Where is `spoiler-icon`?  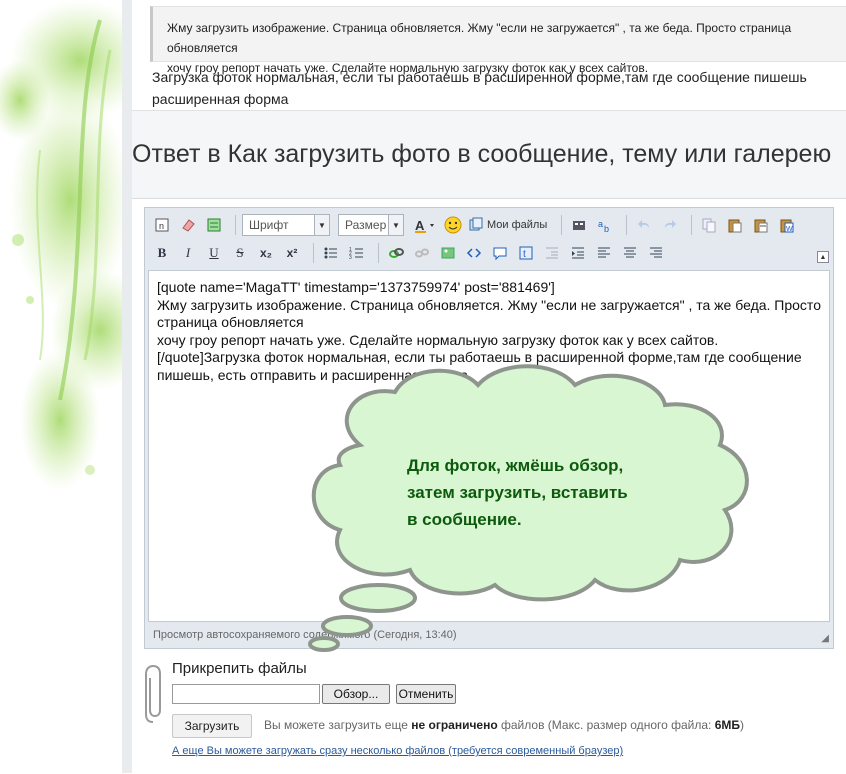
spoiler-icon is located at coordinates (214, 225).